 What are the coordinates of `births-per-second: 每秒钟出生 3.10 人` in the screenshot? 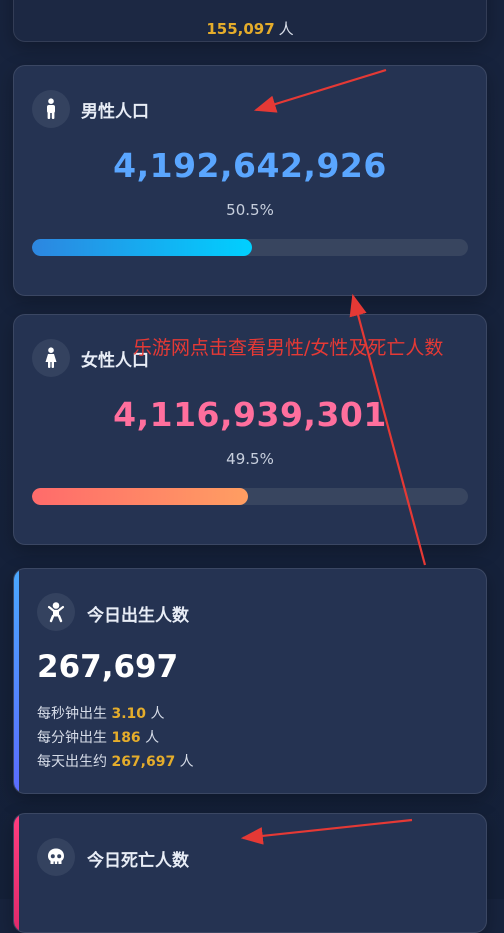 It's located at (100, 713).